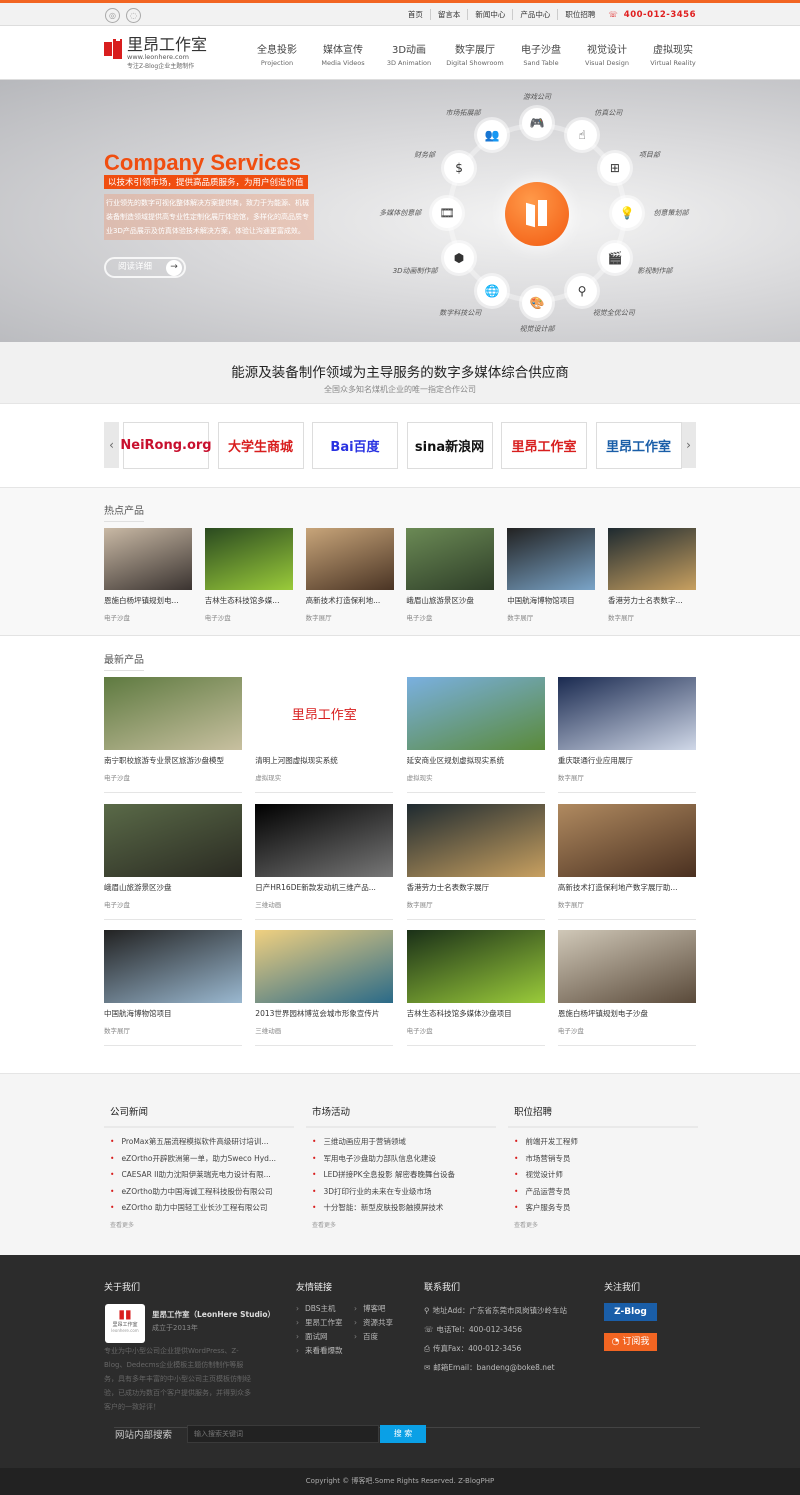 This screenshot has height=1495, width=800. Describe the element at coordinates (627, 1013) in the screenshot. I see `product-title: 恩施白杨坪镇规划电子沙盘` at that location.